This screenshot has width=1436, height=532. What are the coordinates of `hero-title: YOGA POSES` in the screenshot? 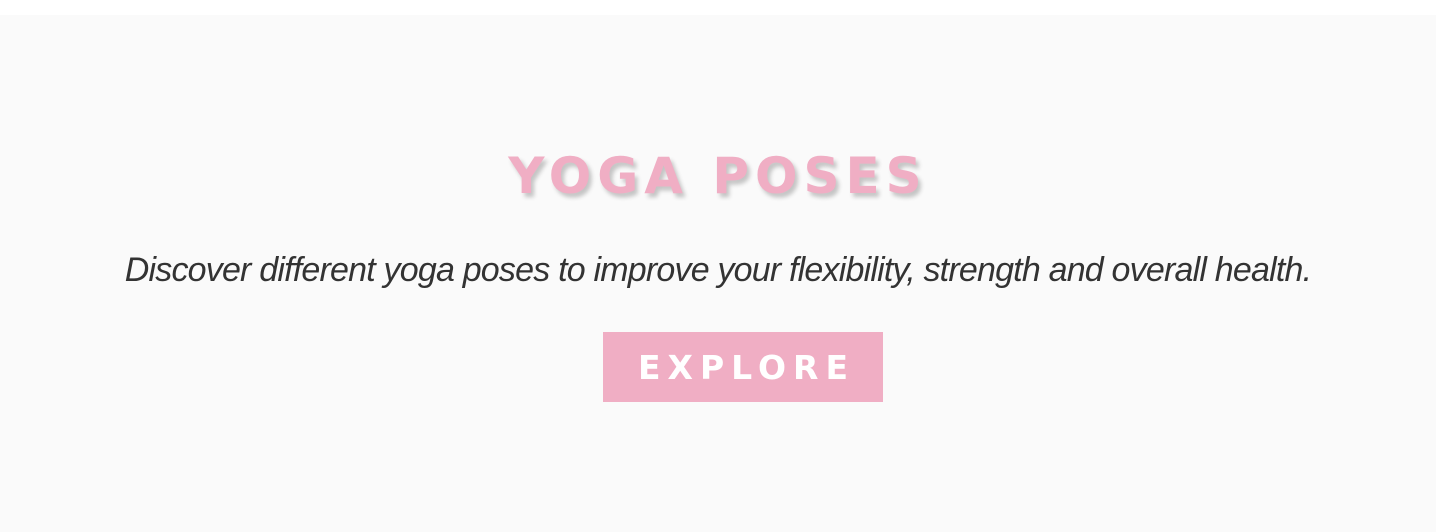 It's located at (718, 176).